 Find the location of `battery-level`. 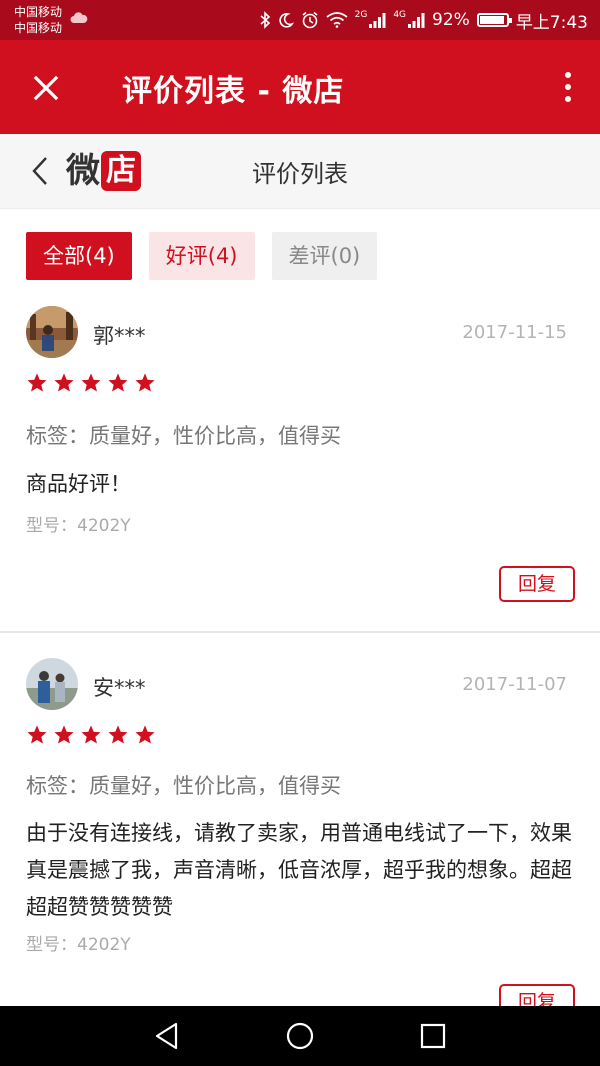

battery-level is located at coordinates (491, 20).